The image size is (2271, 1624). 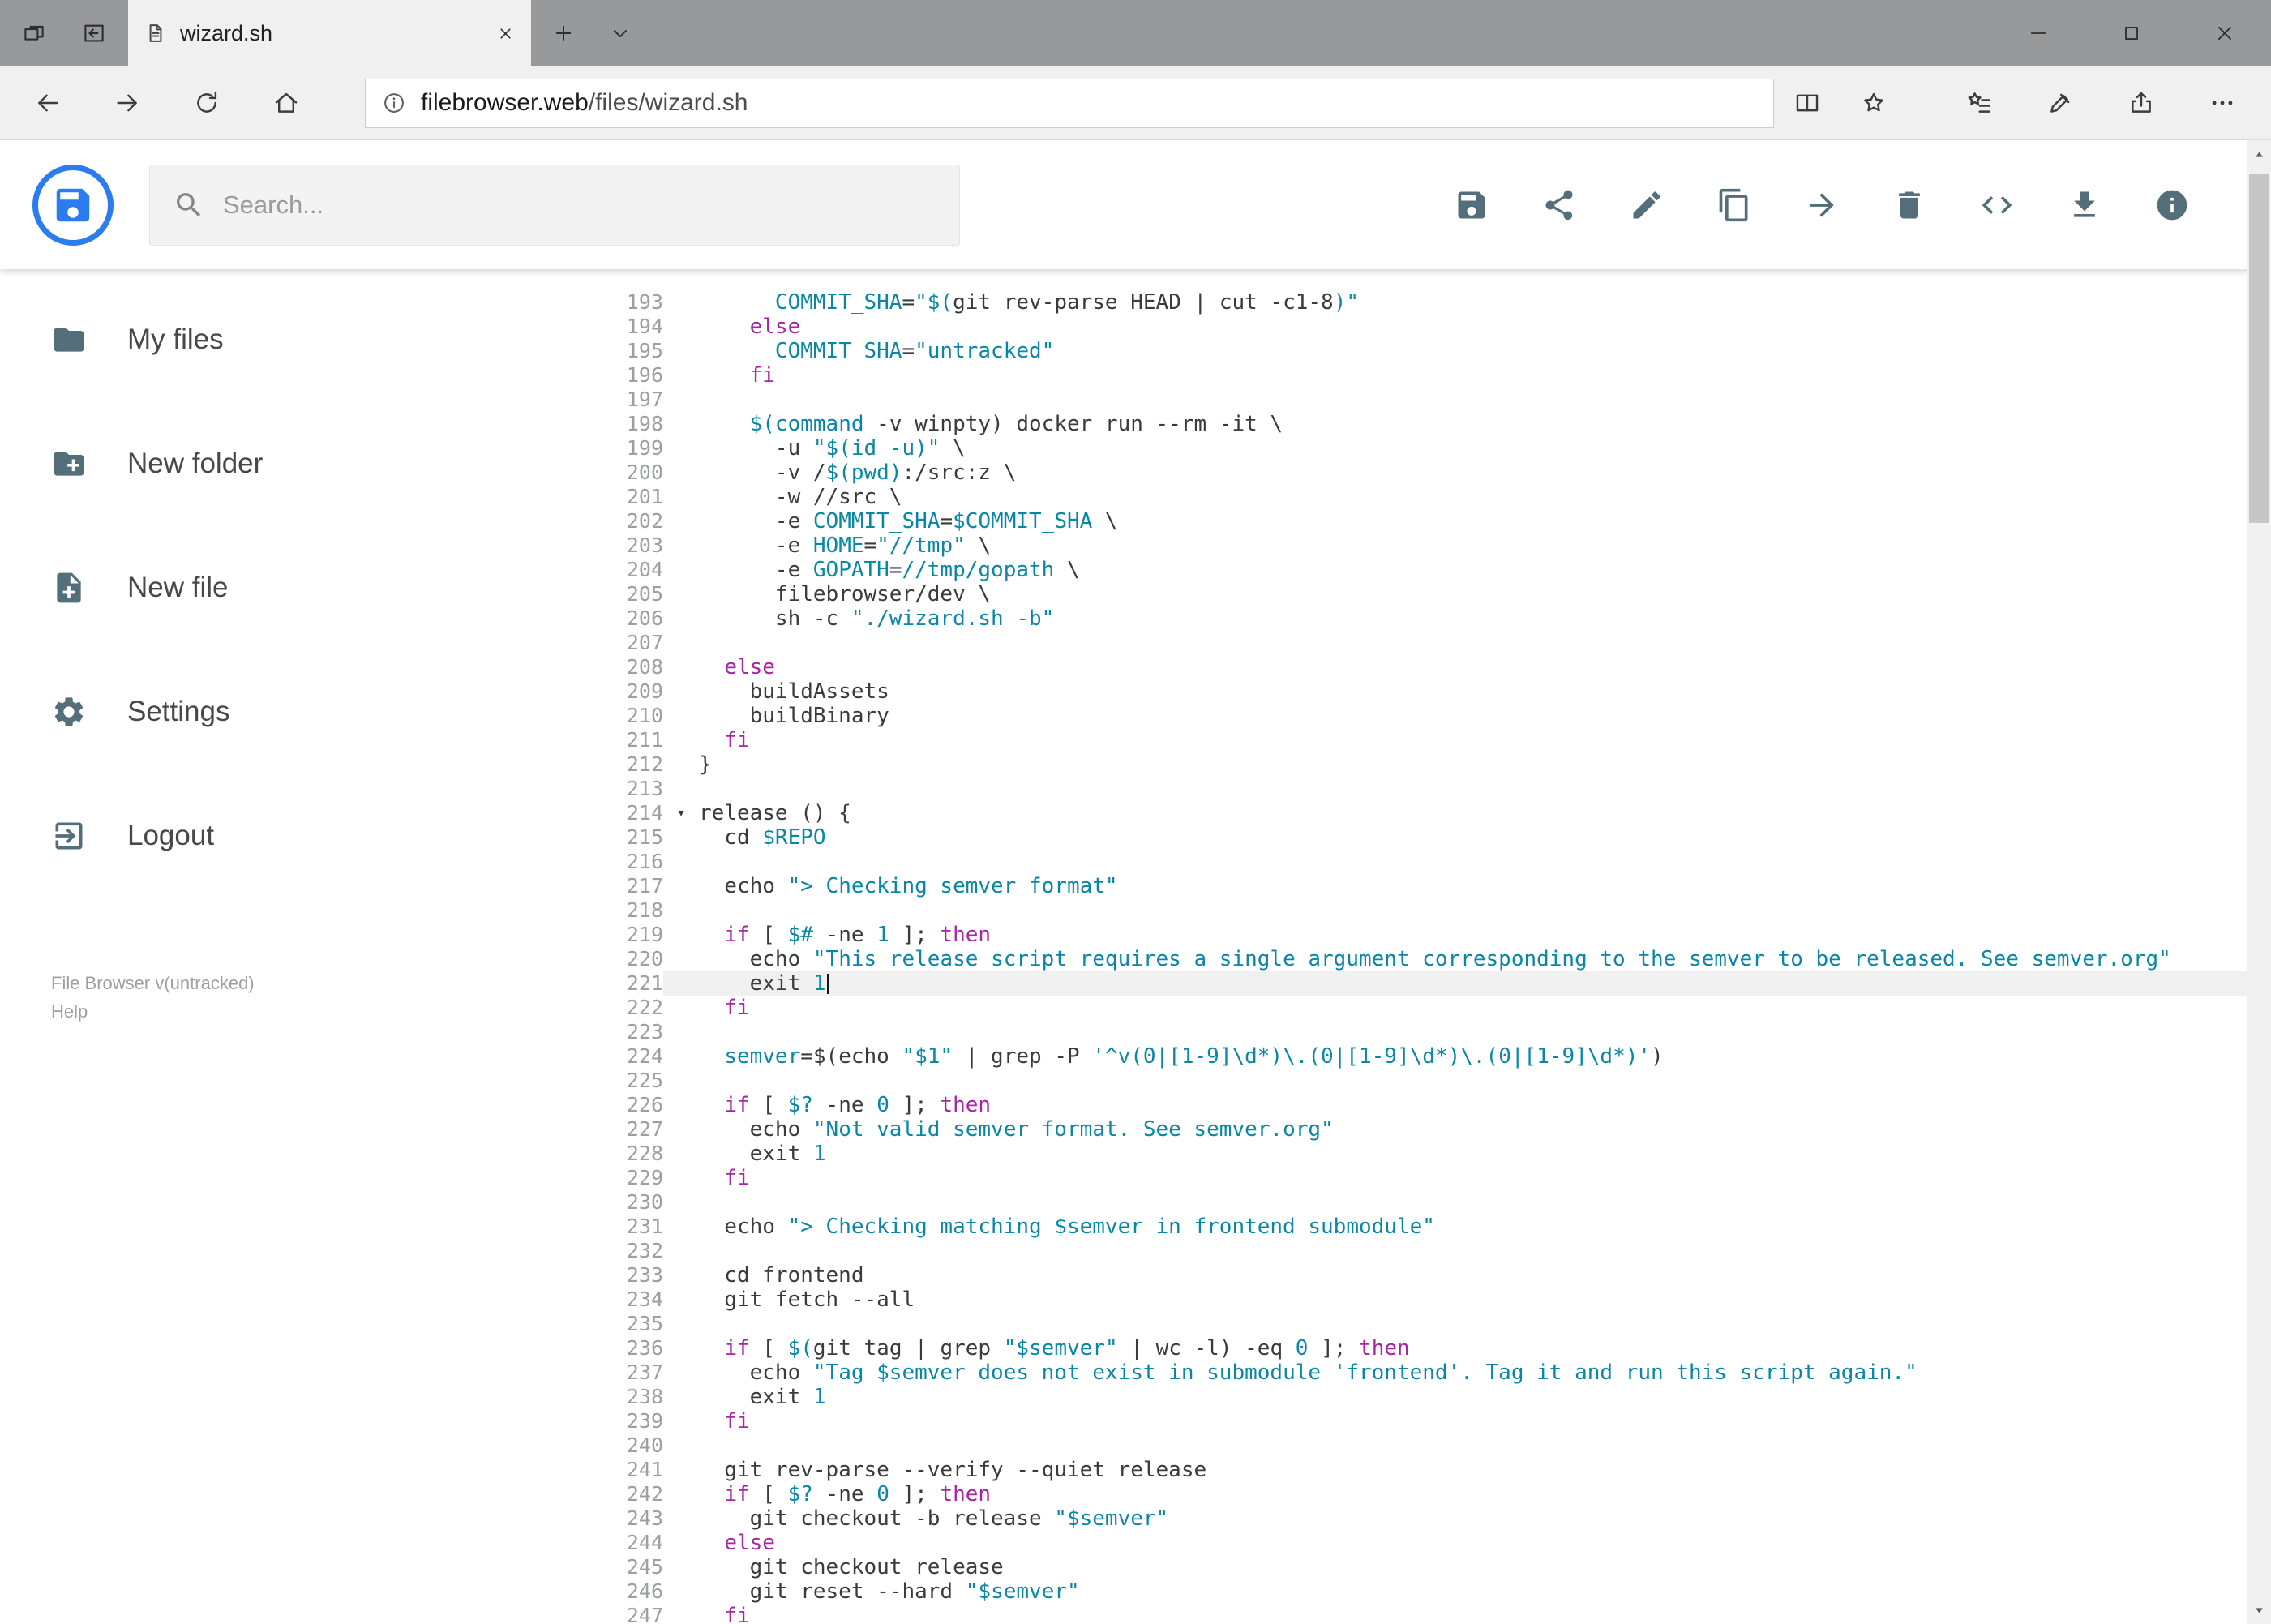 What do you see at coordinates (1436, 984) in the screenshot?
I see `code-line: 221 exit 1` at bounding box center [1436, 984].